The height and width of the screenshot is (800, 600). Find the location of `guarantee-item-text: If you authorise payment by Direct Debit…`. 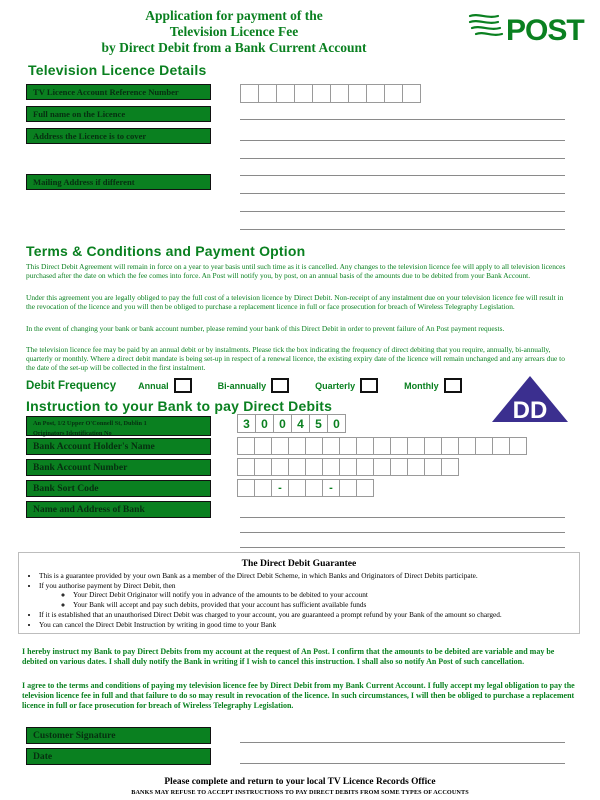

guarantee-item-text: If you authorise payment by Direct Debit… is located at coordinates (107, 585).